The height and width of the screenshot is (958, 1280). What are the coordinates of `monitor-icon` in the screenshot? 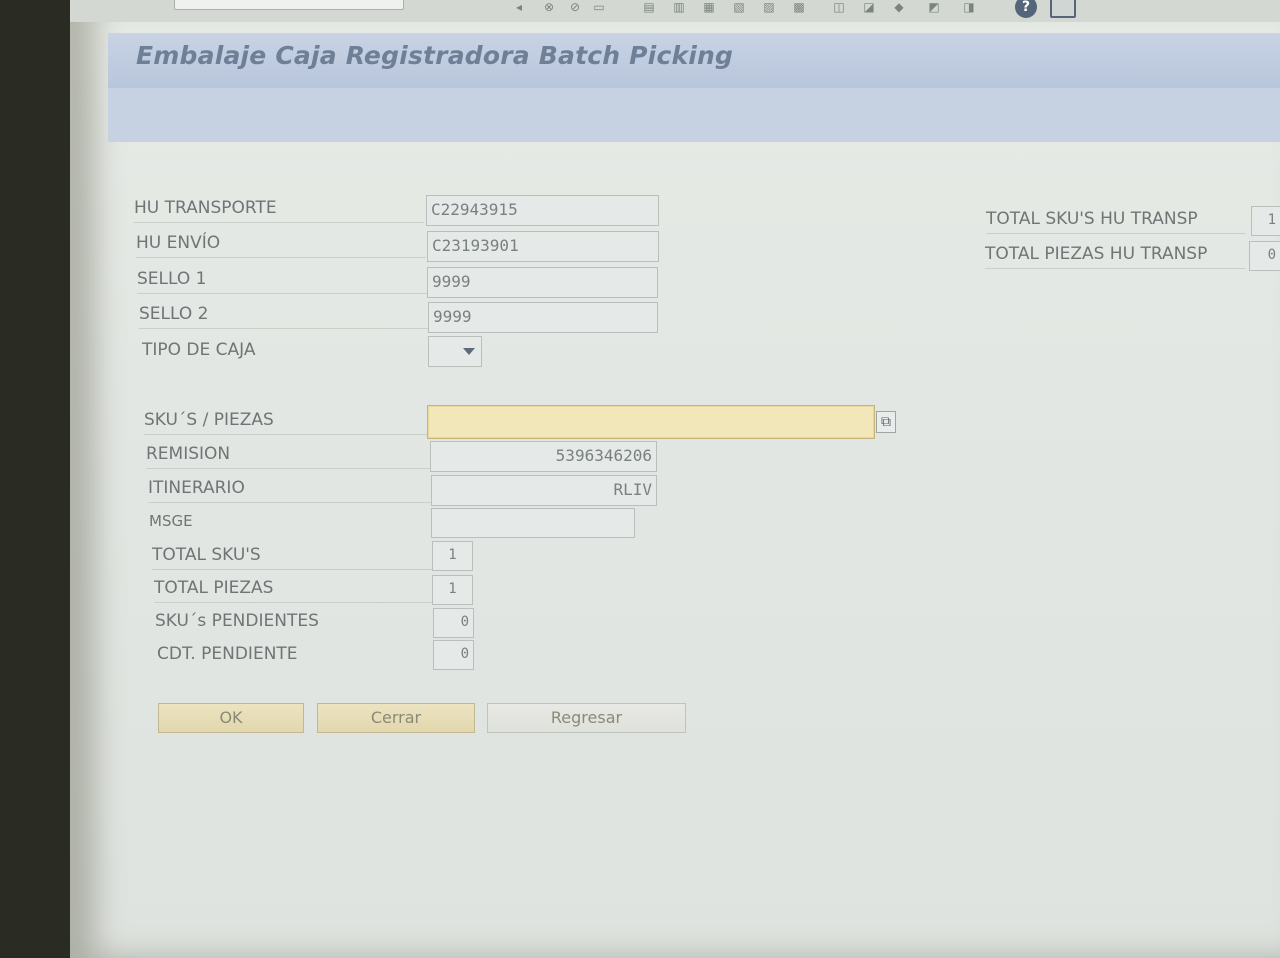 It's located at (1063, 9).